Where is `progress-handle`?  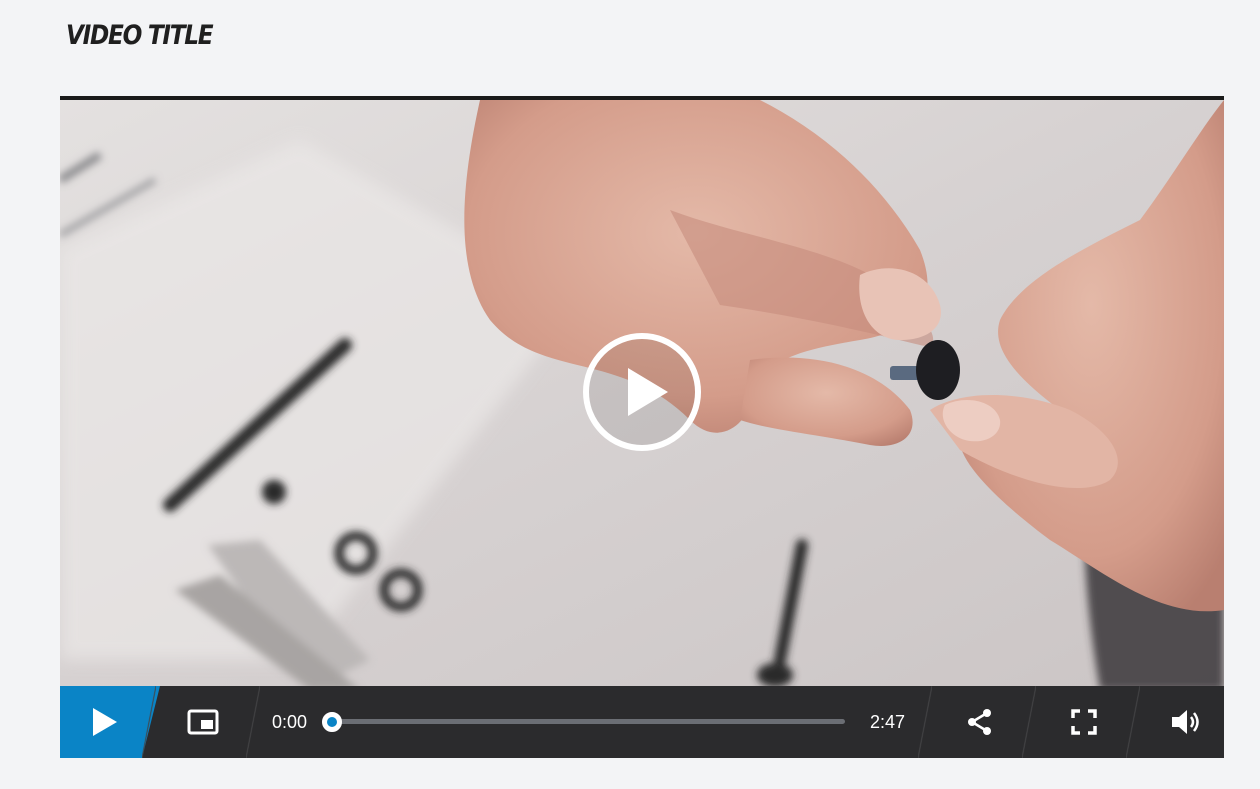
progress-handle is located at coordinates (332, 722).